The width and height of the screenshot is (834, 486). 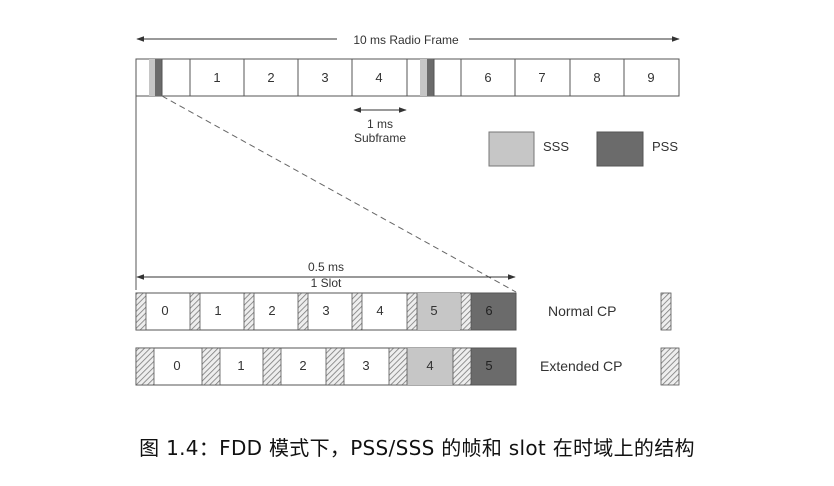 What do you see at coordinates (541, 77) in the screenshot?
I see `subframe-label: 7` at bounding box center [541, 77].